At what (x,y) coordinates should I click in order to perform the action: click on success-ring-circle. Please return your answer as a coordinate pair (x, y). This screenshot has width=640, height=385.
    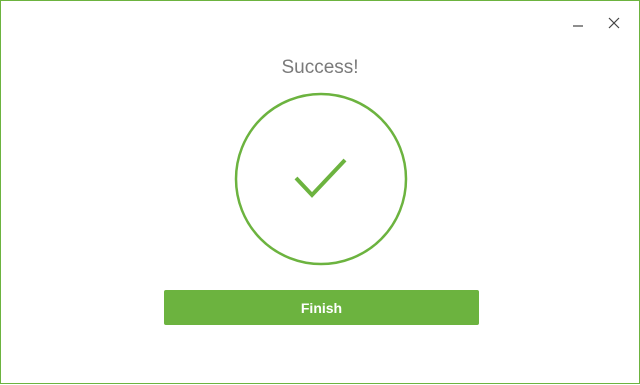
    Looking at the image, I should click on (321, 179).